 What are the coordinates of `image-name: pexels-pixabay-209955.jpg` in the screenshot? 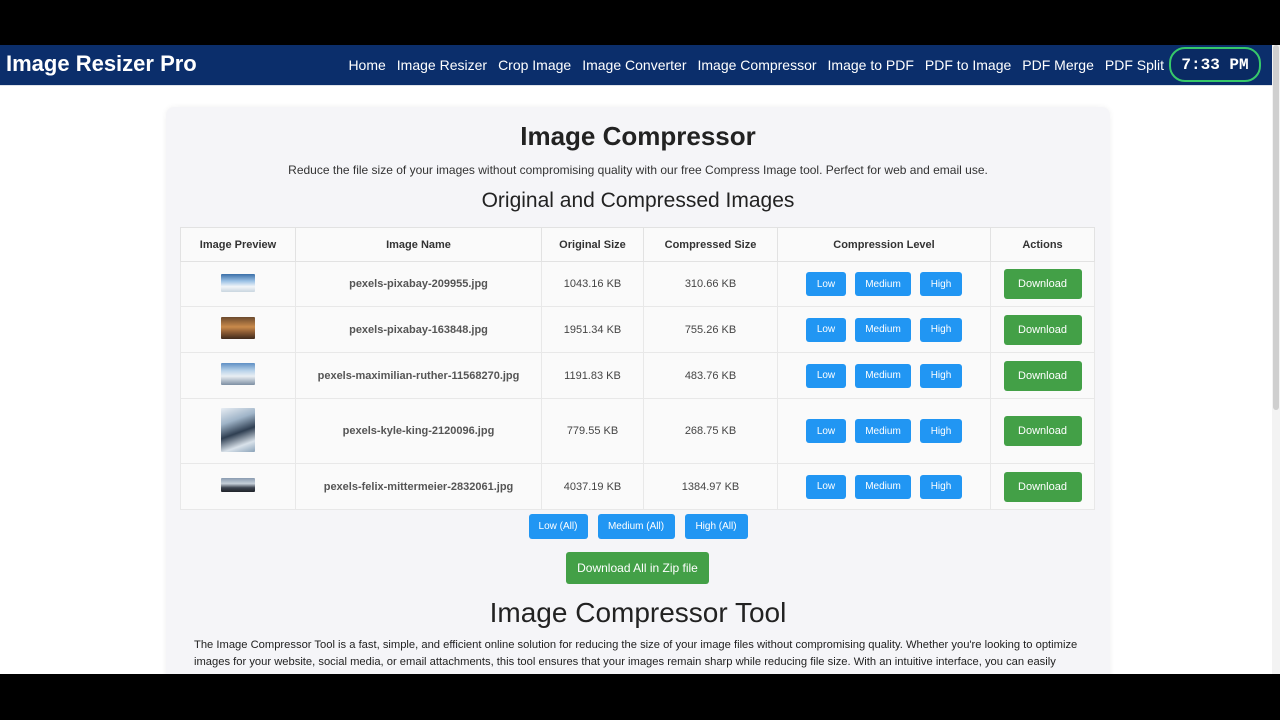 It's located at (418, 284).